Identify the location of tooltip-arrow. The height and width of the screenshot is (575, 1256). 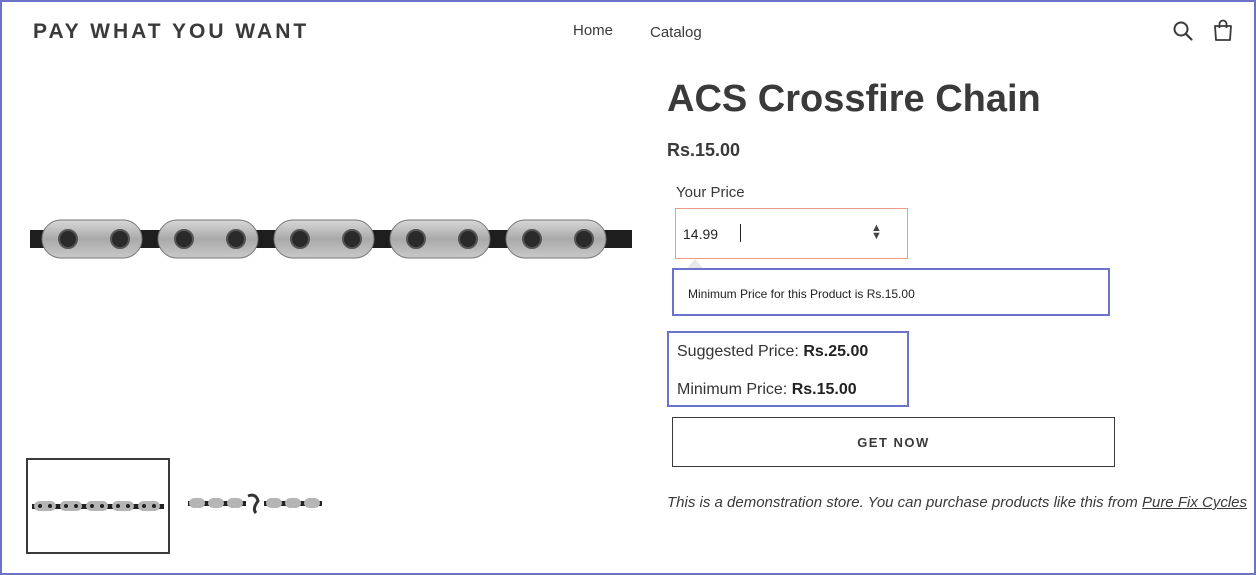
(695, 263).